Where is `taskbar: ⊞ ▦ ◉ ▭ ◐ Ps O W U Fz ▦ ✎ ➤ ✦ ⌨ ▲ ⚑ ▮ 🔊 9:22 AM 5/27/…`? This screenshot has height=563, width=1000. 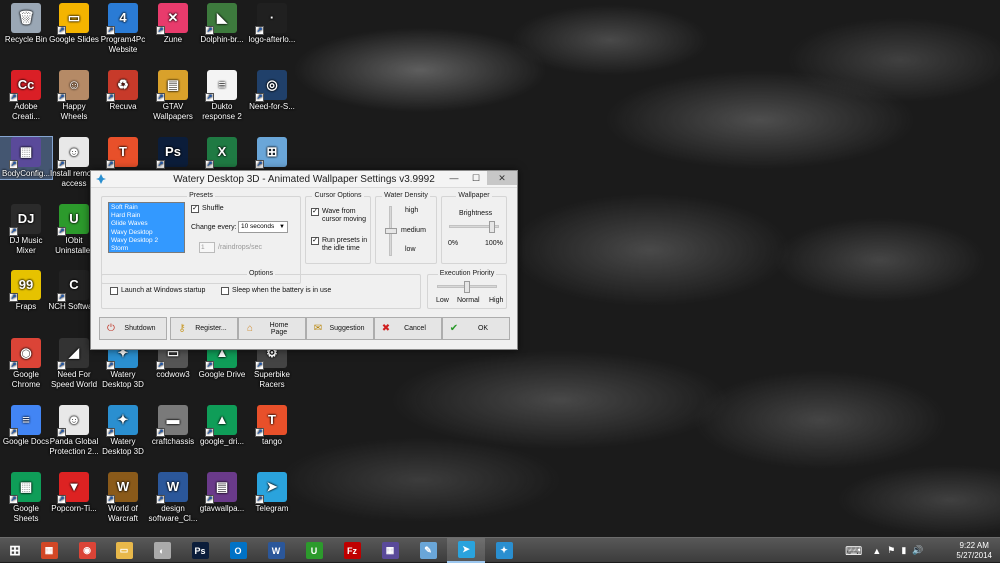 taskbar: ⊞ ▦ ◉ ▭ ◐ Ps O W U Fz ▦ ✎ ➤ ✦ ⌨ ▲ ⚑ ▮ 🔊 9:22 AM 5/27/… is located at coordinates (500, 550).